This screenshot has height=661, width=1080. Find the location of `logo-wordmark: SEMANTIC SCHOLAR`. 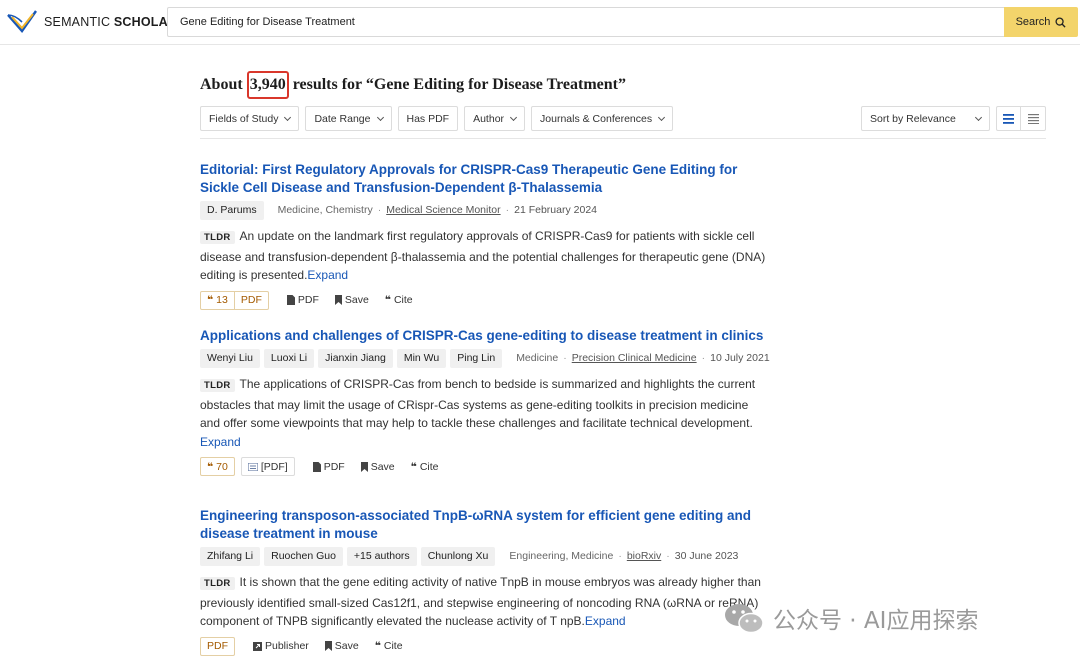

logo-wordmark: SEMANTIC SCHOLAR is located at coordinates (110, 22).